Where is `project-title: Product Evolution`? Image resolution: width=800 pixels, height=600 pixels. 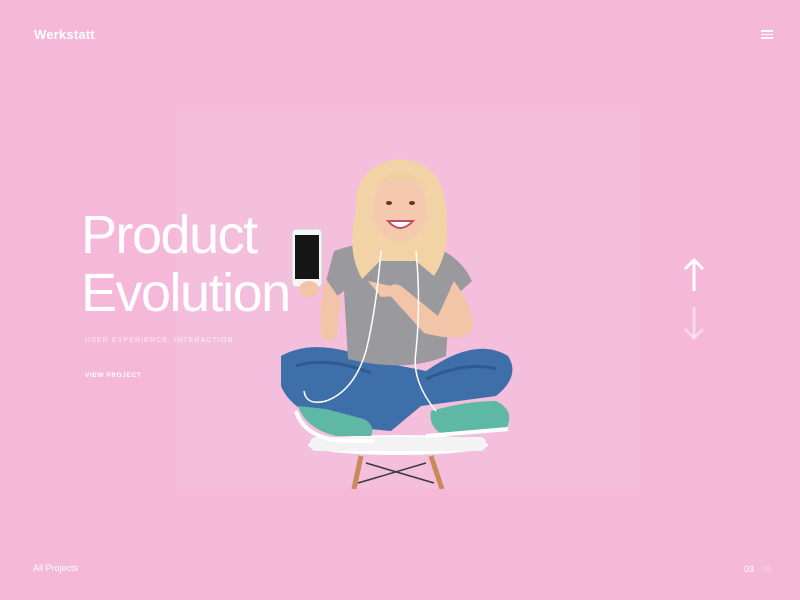 project-title: Product Evolution is located at coordinates (186, 264).